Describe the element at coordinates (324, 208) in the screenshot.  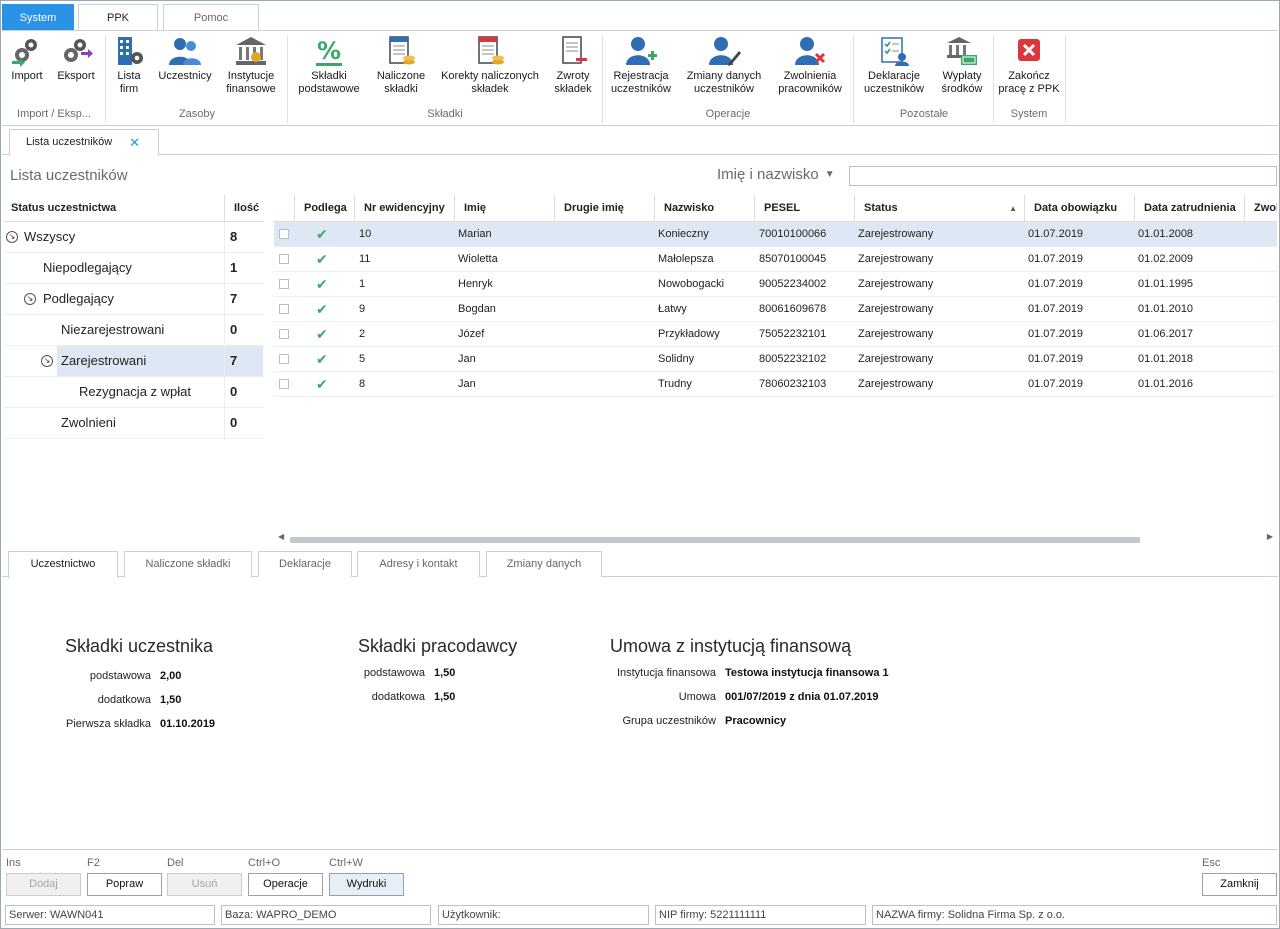
I see `column-header-podlega: Podlega` at that location.